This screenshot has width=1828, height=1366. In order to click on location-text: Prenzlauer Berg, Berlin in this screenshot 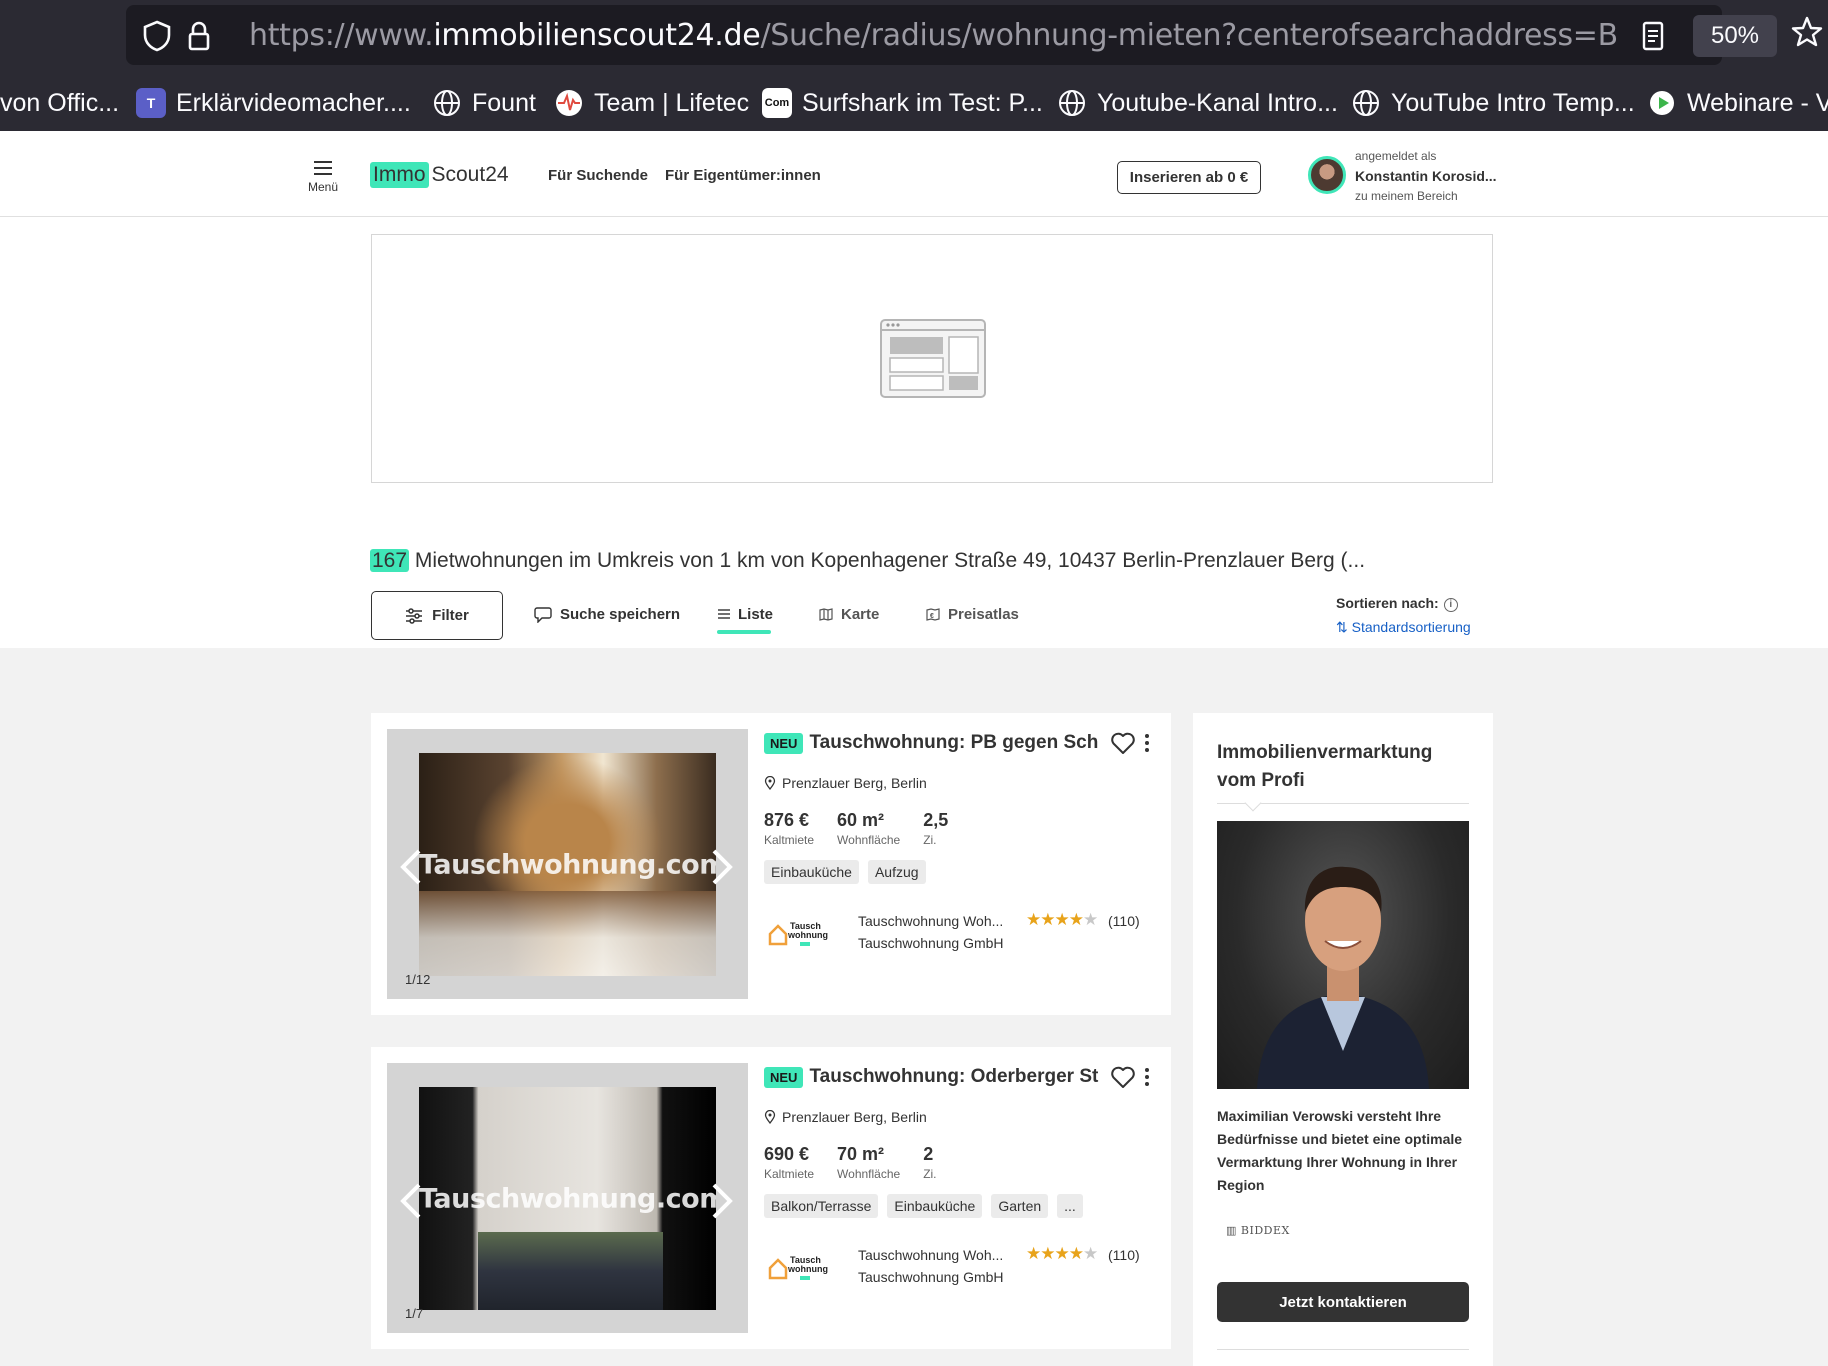, I will do `click(854, 783)`.